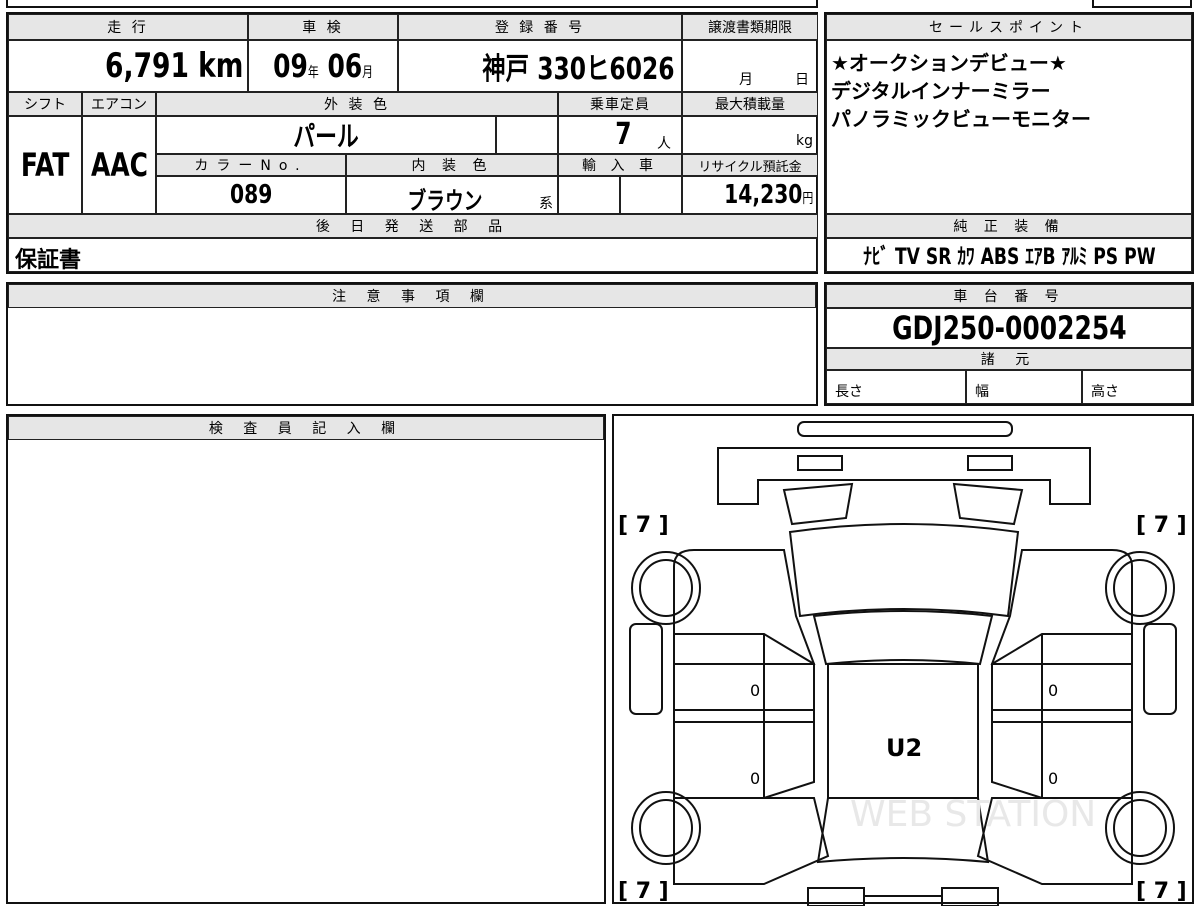 The height and width of the screenshot is (906, 1200). Describe the element at coordinates (666, 588) in the screenshot. I see `wheel-front-left` at that location.